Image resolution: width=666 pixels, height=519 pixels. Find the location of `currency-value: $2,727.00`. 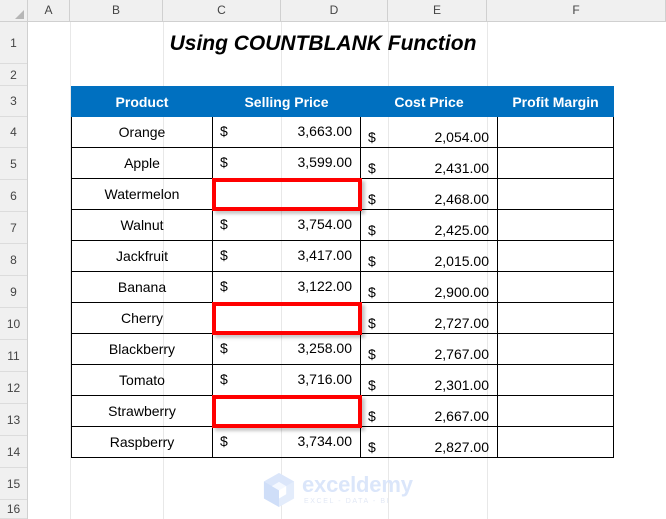

currency-value: $2,727.00 is located at coordinates (429, 318).